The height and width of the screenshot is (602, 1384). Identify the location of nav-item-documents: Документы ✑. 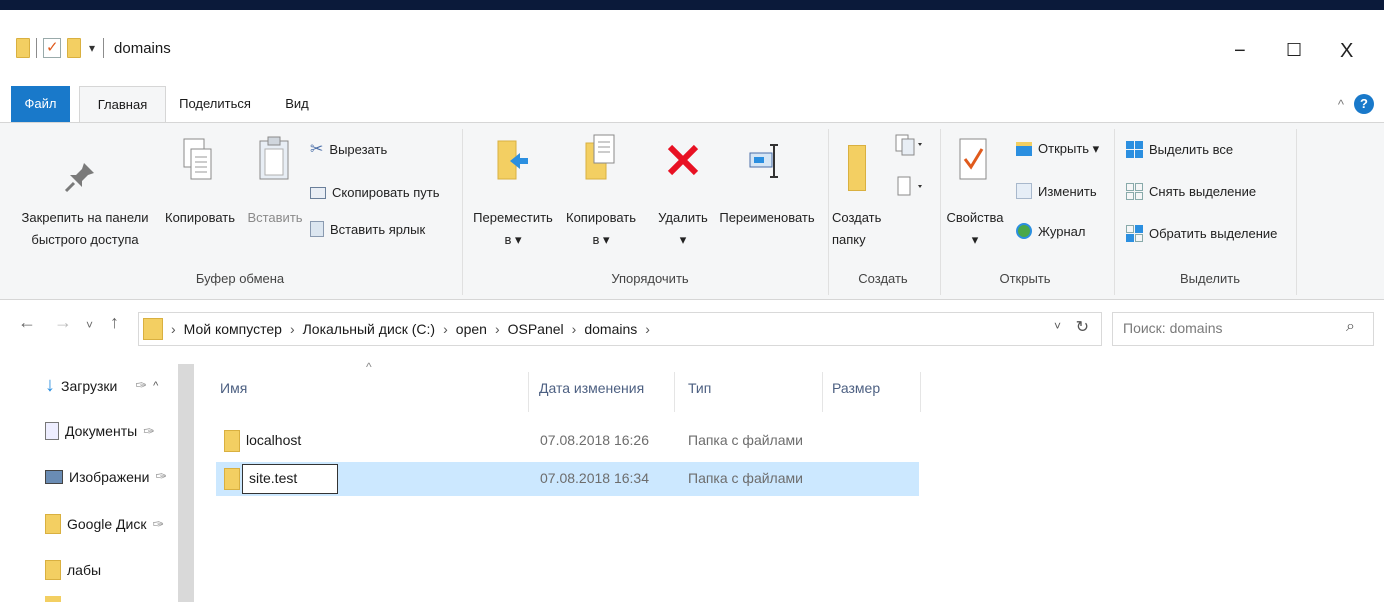
(100, 431).